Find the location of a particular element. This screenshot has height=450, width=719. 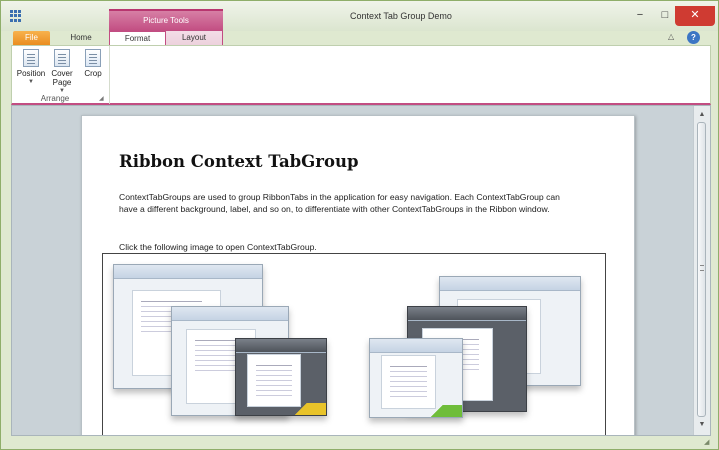

chevron-down-icon: ▼ is located at coordinates (31, 82).